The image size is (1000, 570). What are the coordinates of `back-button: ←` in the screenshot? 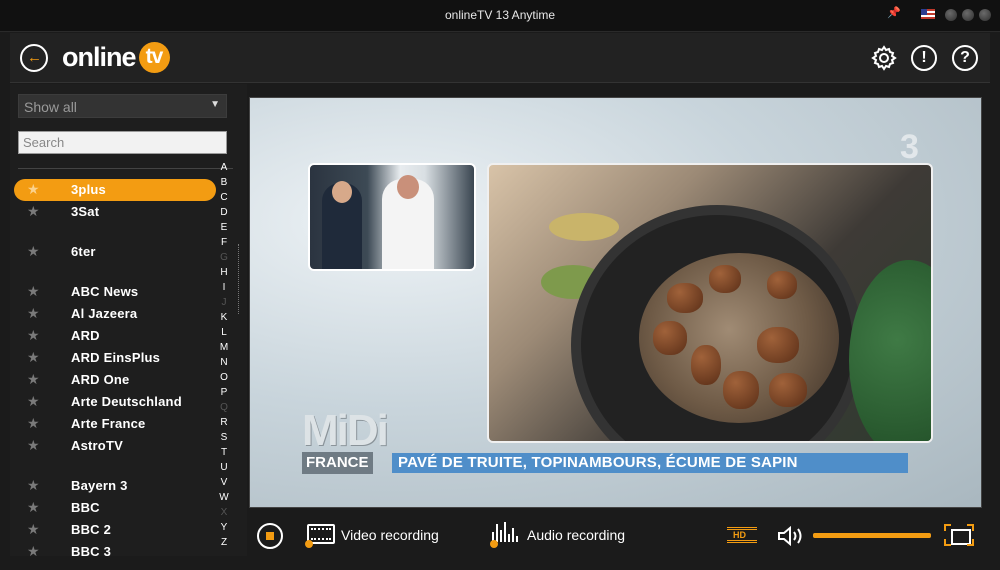 It's located at (34, 58).